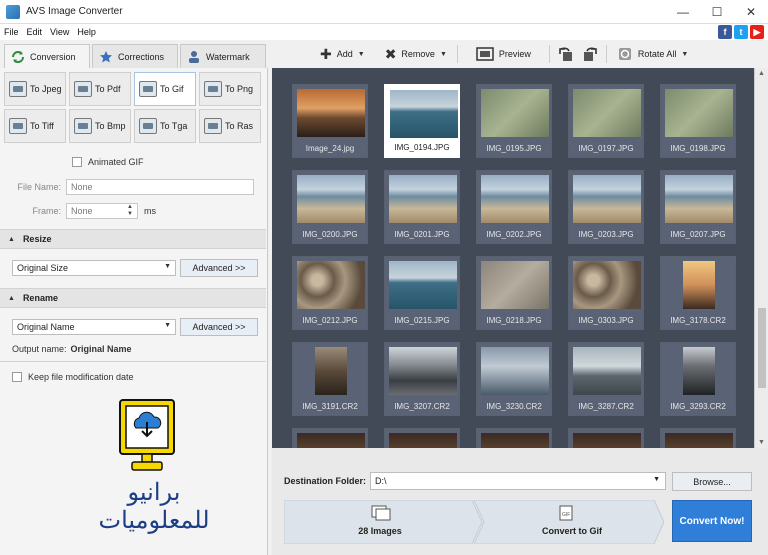 This screenshot has height=555, width=768. Describe the element at coordinates (47, 56) in the screenshot. I see `tab-conversion: Conversion` at that location.